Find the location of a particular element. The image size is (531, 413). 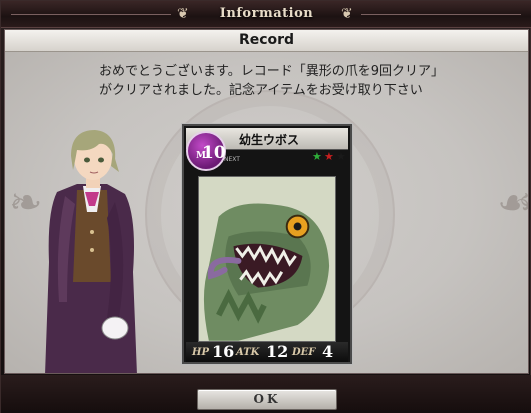

record-title: Record is located at coordinates (266, 40).